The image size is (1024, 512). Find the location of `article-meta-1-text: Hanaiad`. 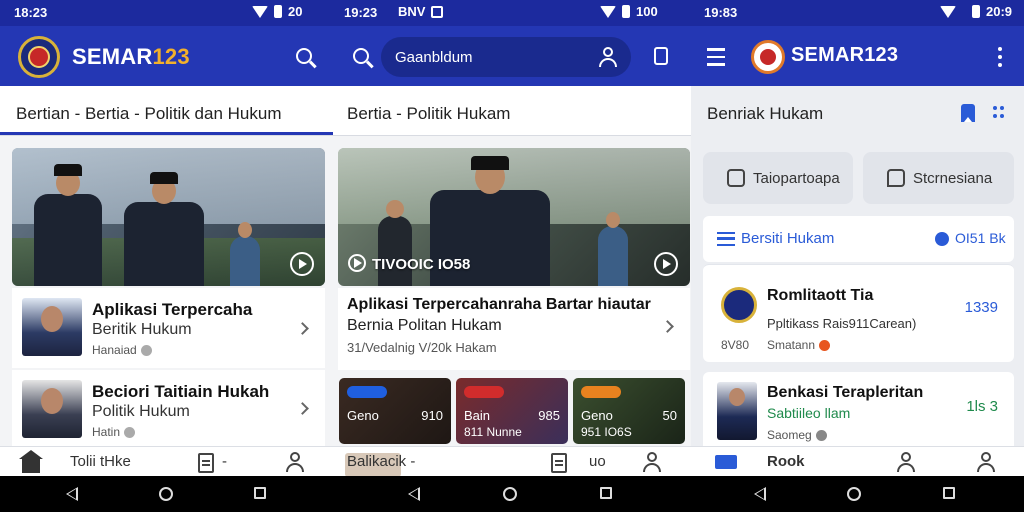

article-meta-1-text: Hanaiad is located at coordinates (114, 350).